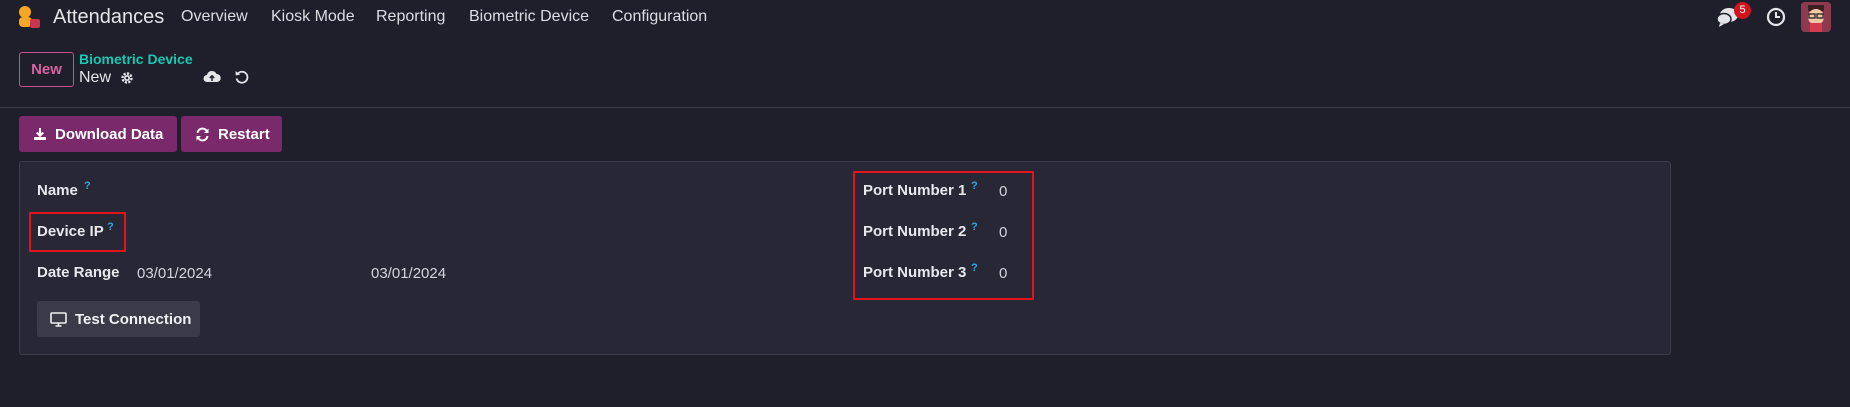 Image resolution: width=1850 pixels, height=407 pixels. What do you see at coordinates (58, 319) in the screenshot?
I see `monitor-icon` at bounding box center [58, 319].